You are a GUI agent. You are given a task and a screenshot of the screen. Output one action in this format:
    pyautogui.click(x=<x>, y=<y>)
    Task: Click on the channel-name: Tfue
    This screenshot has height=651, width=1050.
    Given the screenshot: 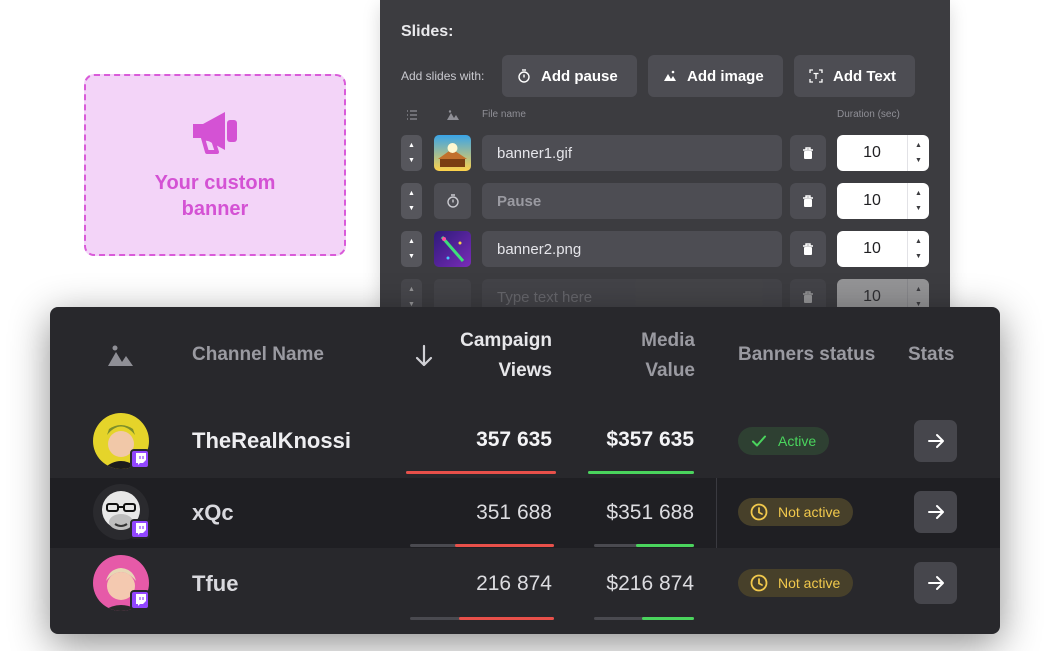 What is the action you would take?
    pyautogui.click(x=215, y=584)
    